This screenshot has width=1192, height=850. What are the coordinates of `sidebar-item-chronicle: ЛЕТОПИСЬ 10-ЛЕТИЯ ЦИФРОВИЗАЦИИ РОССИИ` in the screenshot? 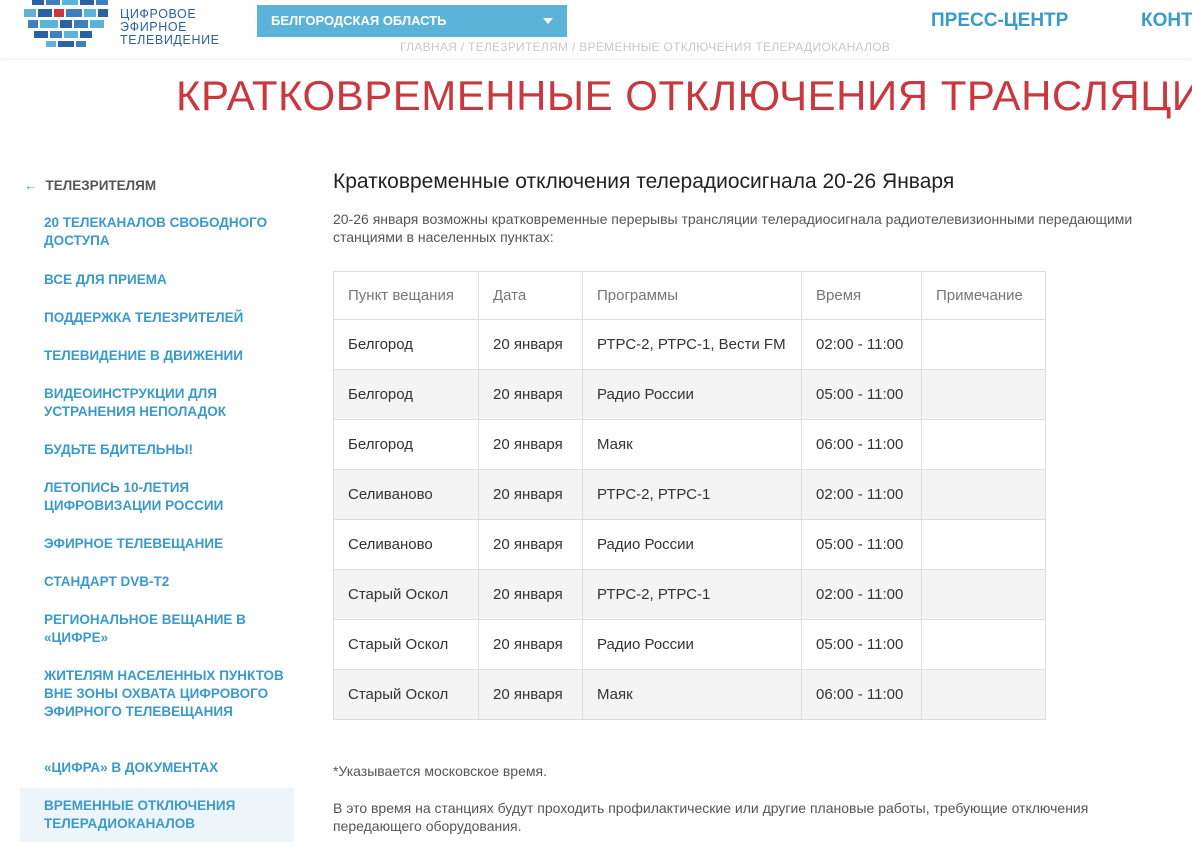 It's located at (164, 497).